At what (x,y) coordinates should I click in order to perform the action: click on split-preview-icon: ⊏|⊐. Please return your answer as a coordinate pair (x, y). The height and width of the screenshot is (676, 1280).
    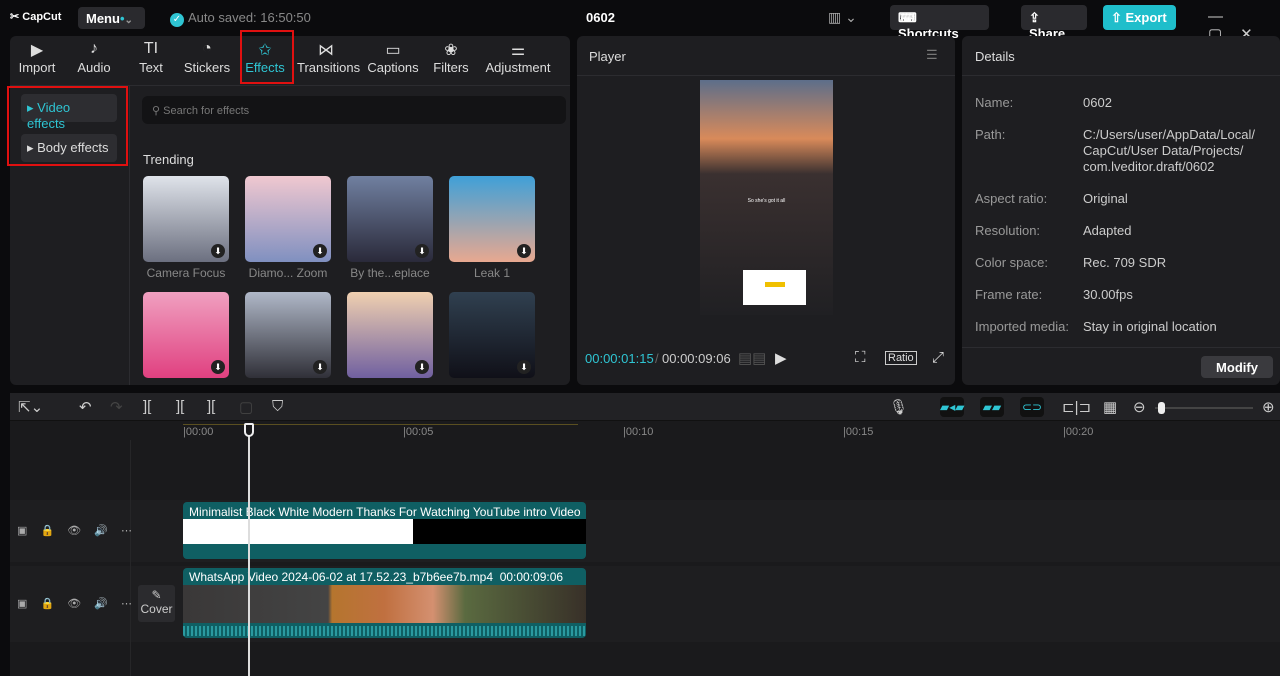
    Looking at the image, I should click on (1076, 407).